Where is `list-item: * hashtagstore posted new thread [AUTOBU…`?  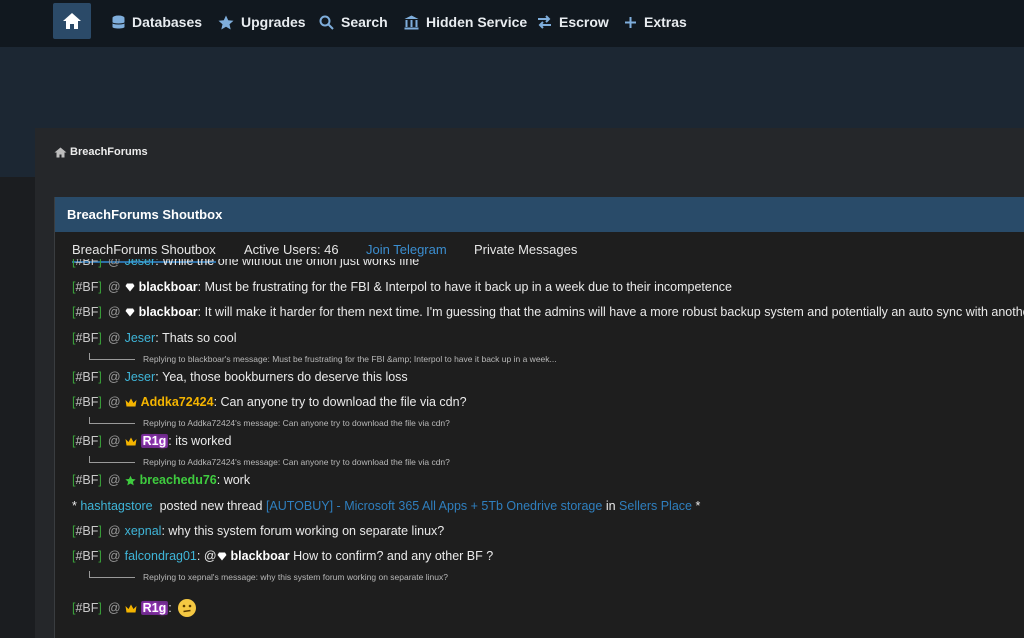
list-item: * hashtagstore posted new thread [AUTOBU… is located at coordinates (386, 506).